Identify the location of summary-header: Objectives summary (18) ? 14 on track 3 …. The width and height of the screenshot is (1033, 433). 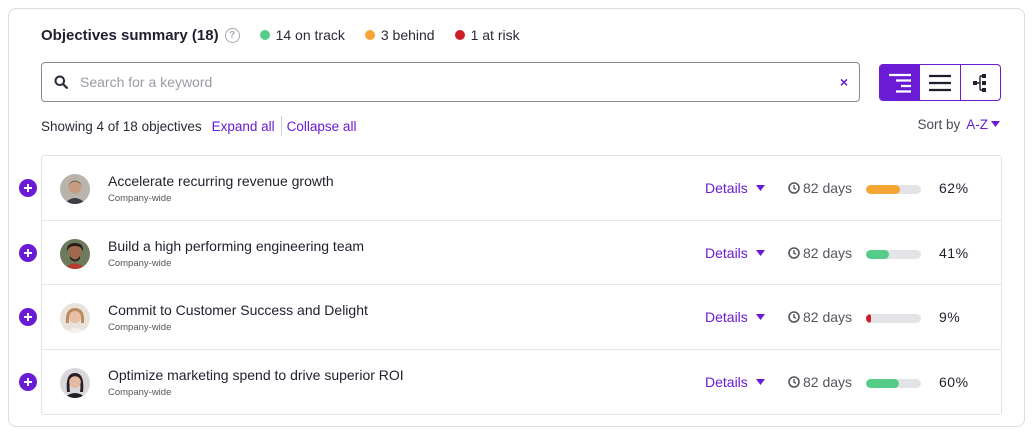
(280, 35).